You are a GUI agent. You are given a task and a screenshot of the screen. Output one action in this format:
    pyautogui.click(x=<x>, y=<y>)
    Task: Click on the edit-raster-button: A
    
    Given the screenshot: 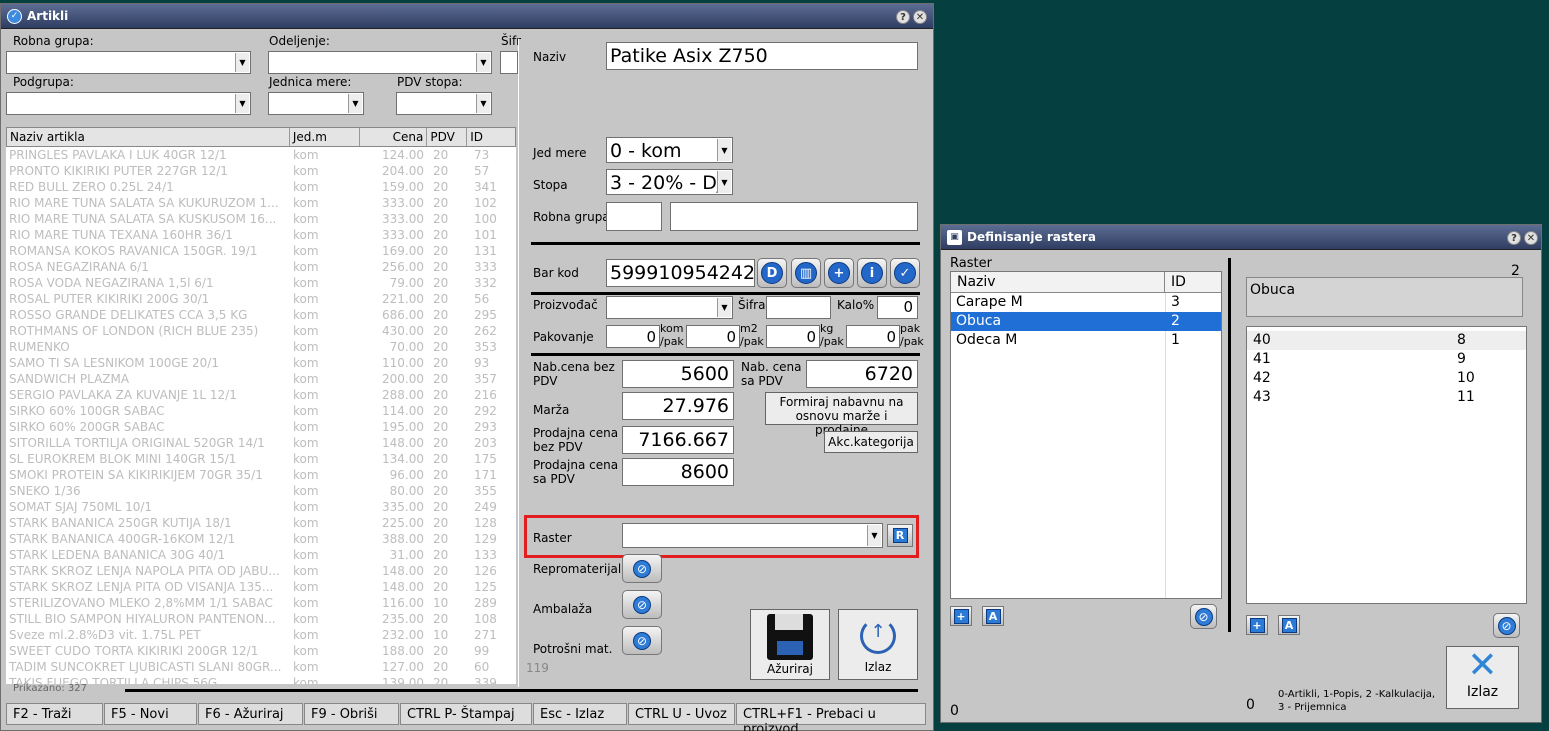 What is the action you would take?
    pyautogui.click(x=993, y=616)
    